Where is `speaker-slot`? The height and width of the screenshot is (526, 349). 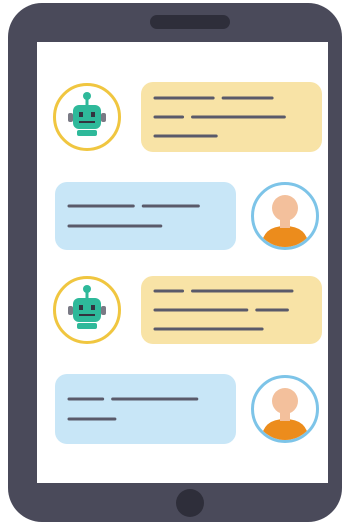 speaker-slot is located at coordinates (190, 22).